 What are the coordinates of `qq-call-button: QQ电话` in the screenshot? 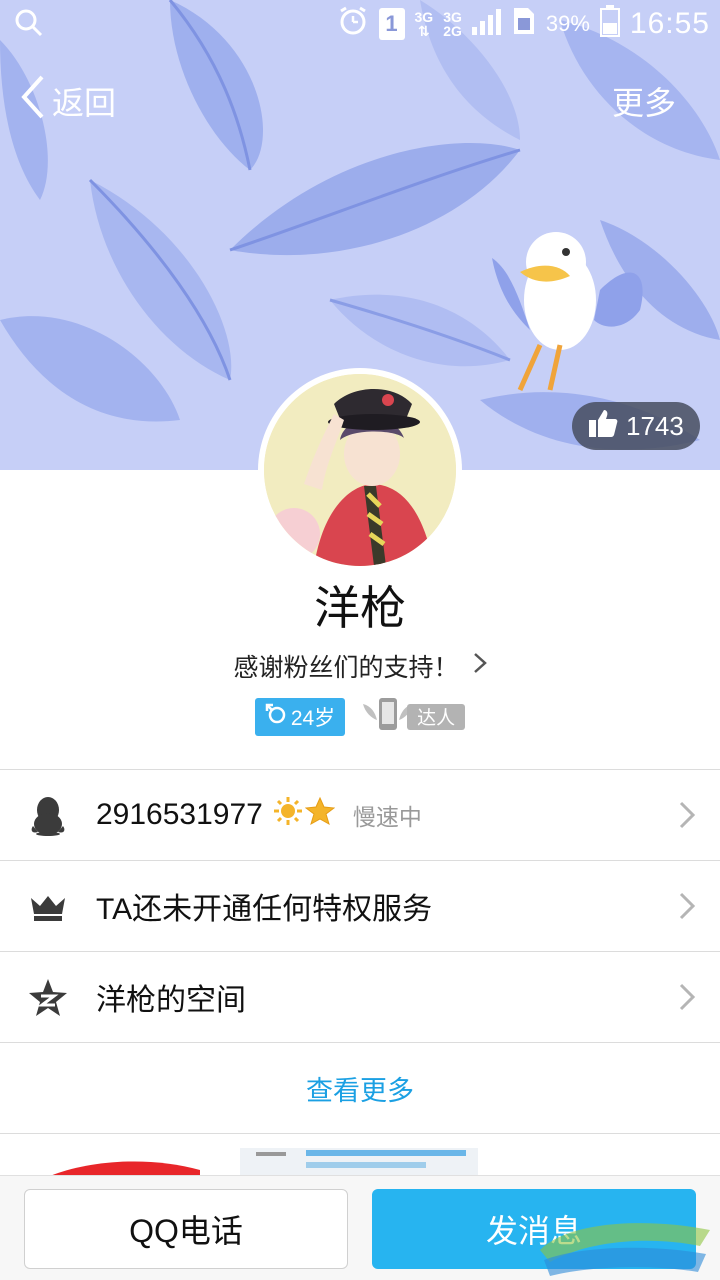 It's located at (186, 1229).